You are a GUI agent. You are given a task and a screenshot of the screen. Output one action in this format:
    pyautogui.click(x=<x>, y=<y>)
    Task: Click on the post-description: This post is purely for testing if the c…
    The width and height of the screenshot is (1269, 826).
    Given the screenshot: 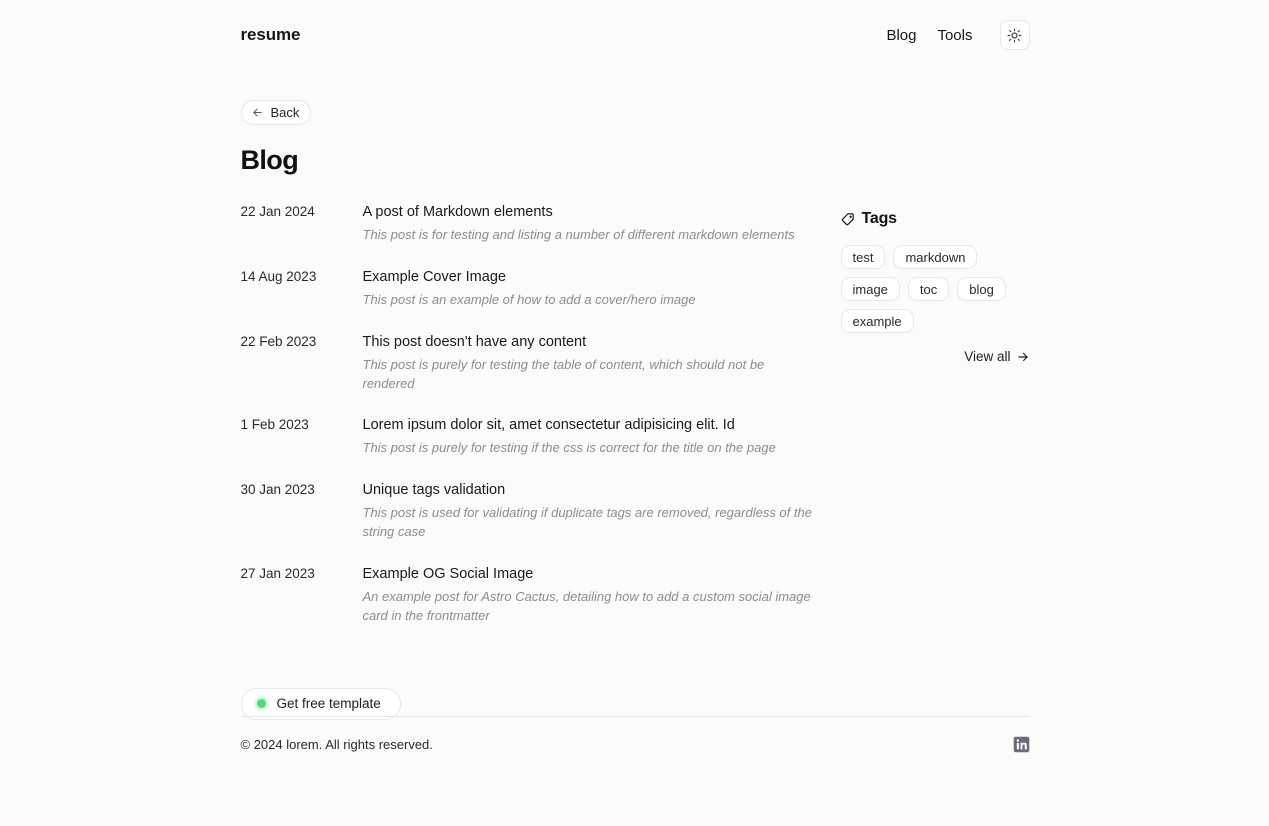 What is the action you would take?
    pyautogui.click(x=569, y=448)
    